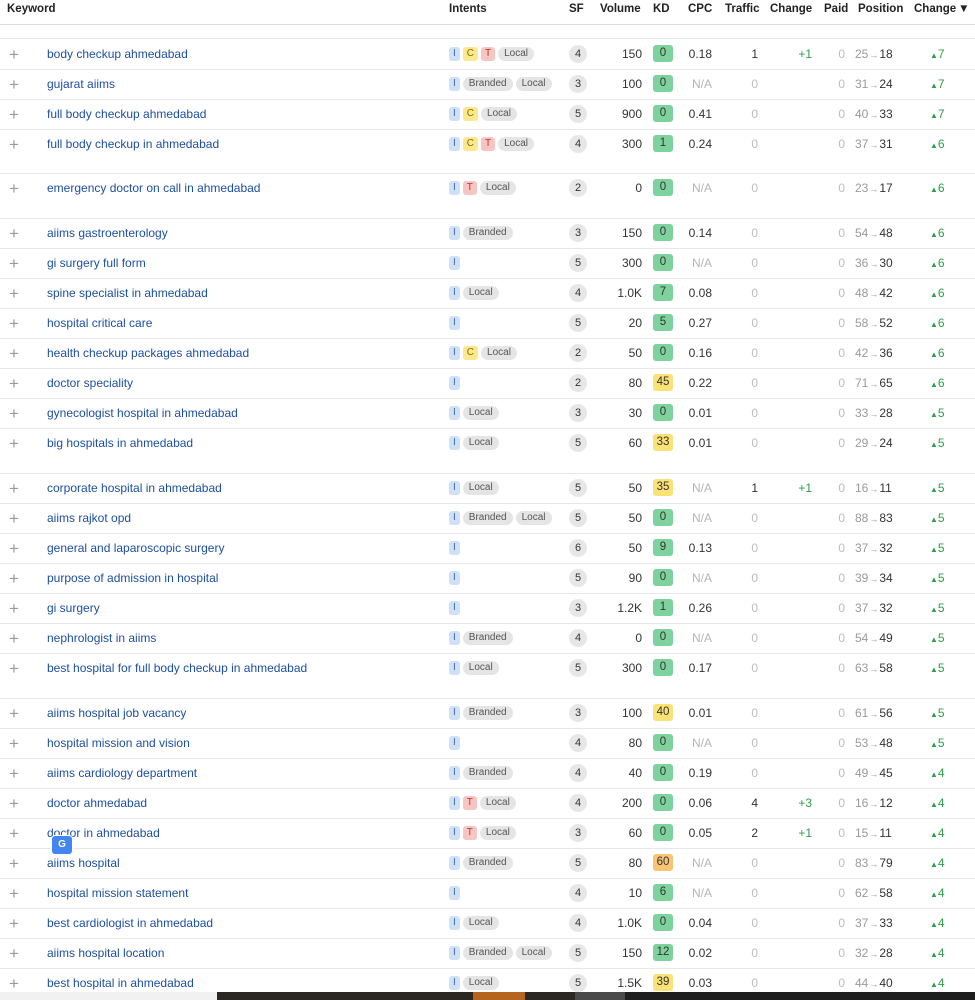  I want to click on position-cell: 39→34, so click(880, 578).